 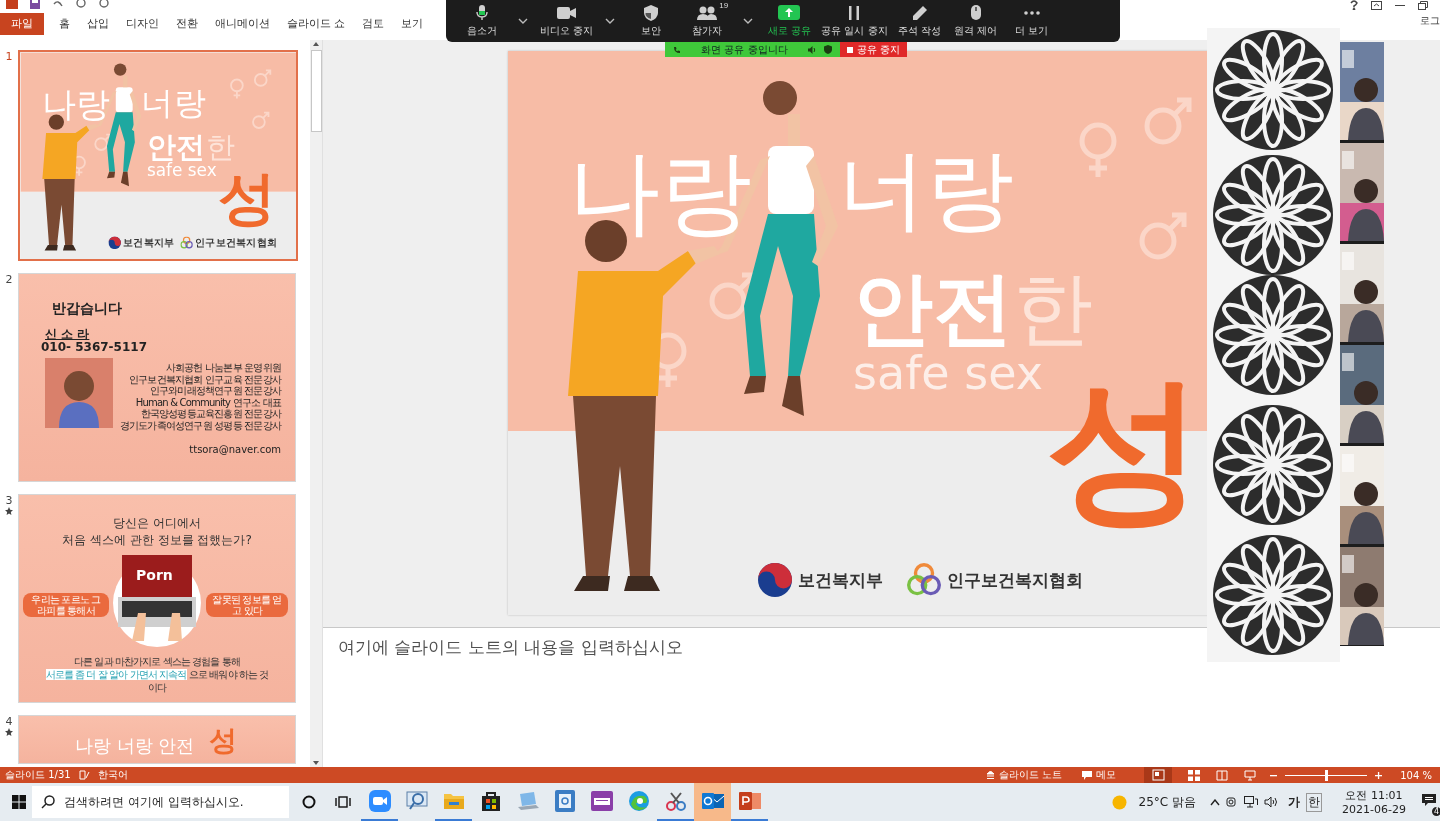 What do you see at coordinates (1429, 800) in the screenshot?
I see `notification-icon` at bounding box center [1429, 800].